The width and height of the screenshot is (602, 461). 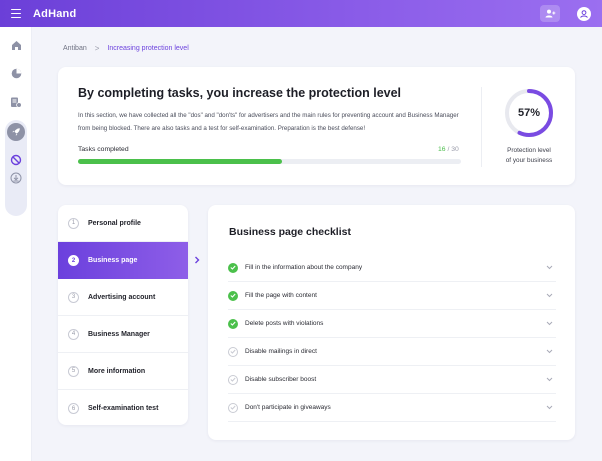 What do you see at coordinates (117, 371) in the screenshot?
I see `step-label: More information` at bounding box center [117, 371].